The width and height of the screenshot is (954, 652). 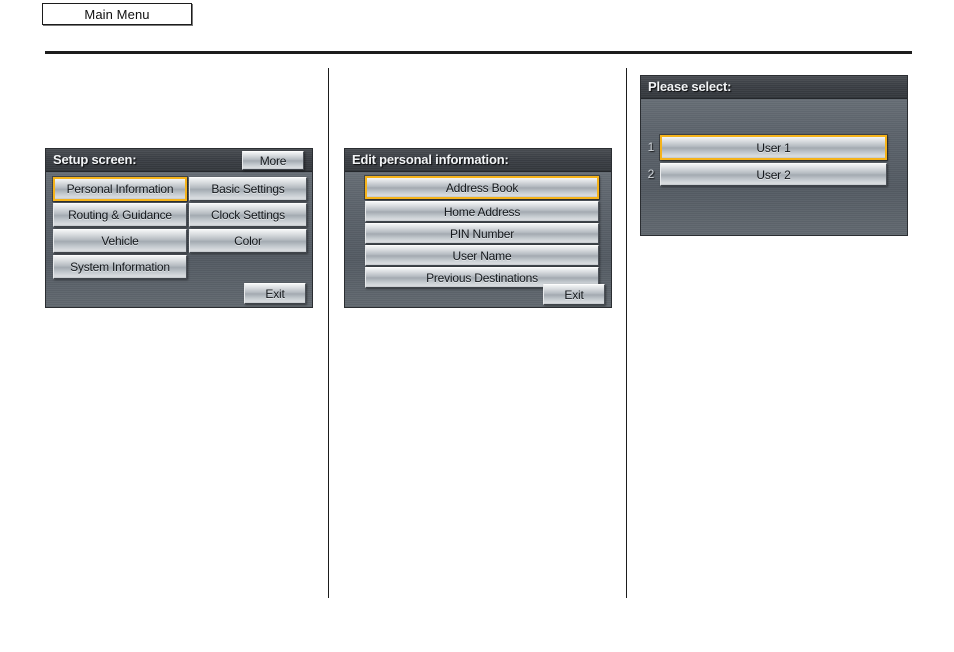 I want to click on setup-button-basic-settings: Basic Settings, so click(x=248, y=189).